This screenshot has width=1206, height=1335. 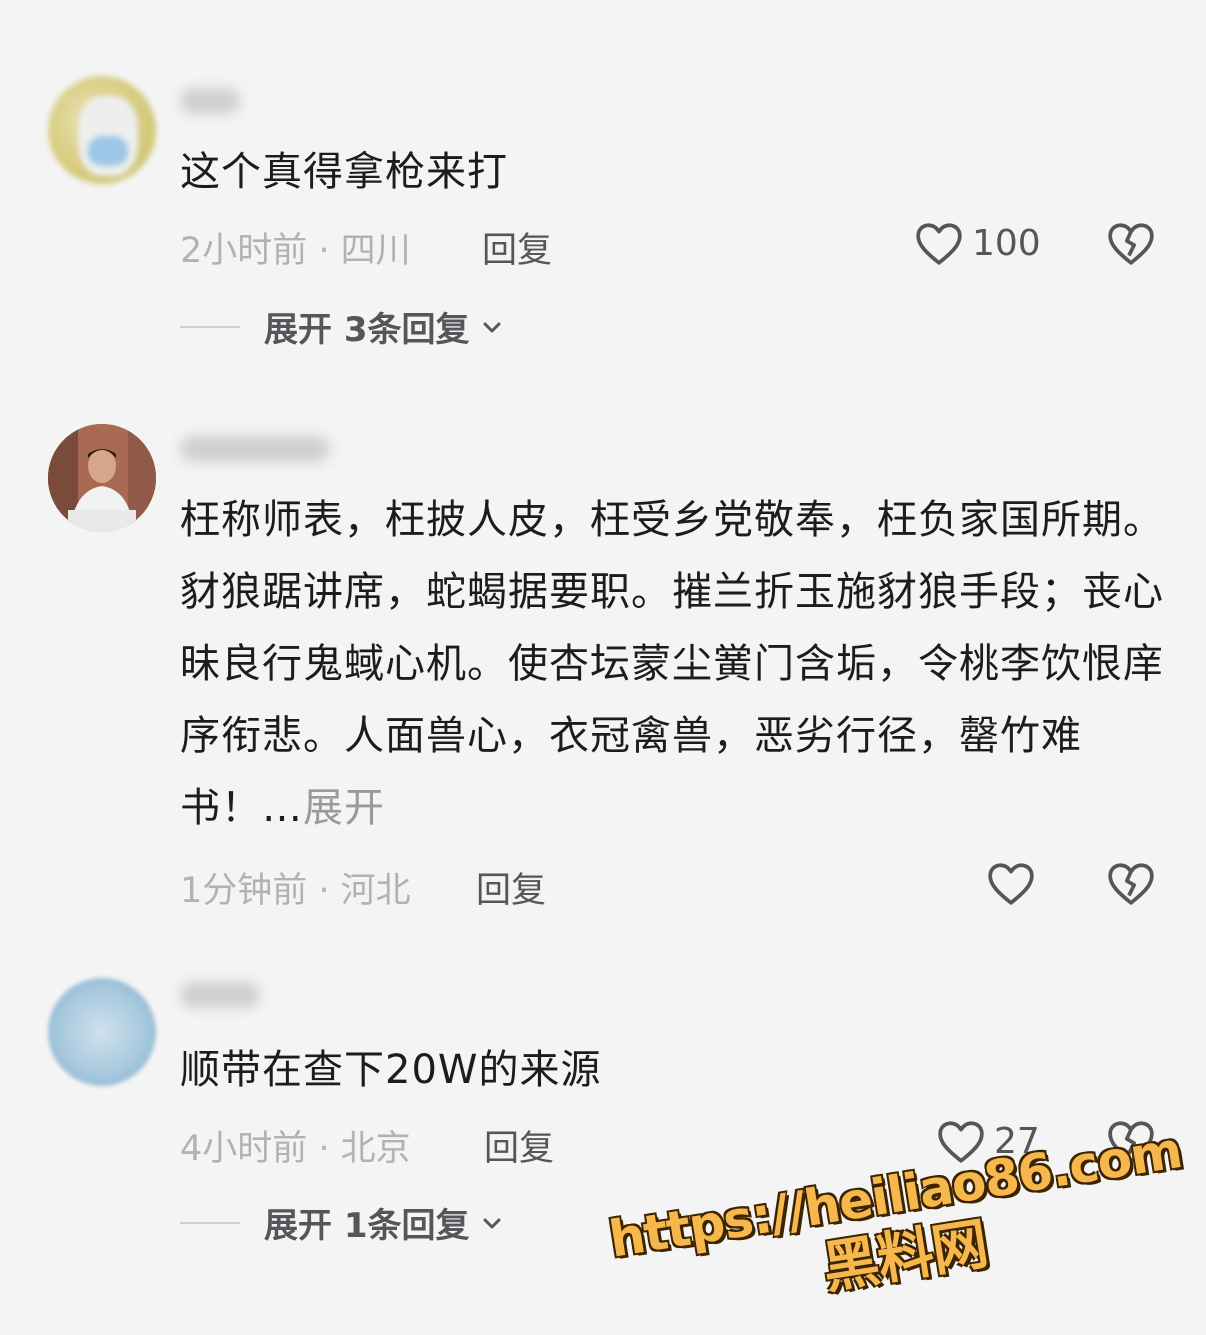 I want to click on like-button: 100, so click(x=977, y=243).